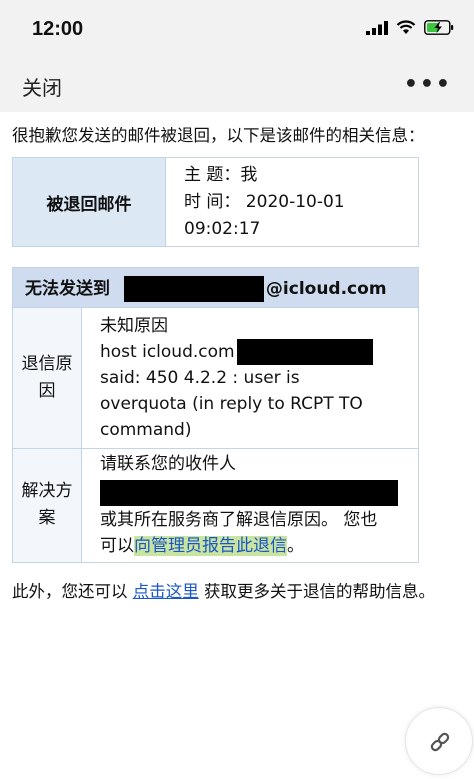  I want to click on solution-redacted-line, so click(252, 492).